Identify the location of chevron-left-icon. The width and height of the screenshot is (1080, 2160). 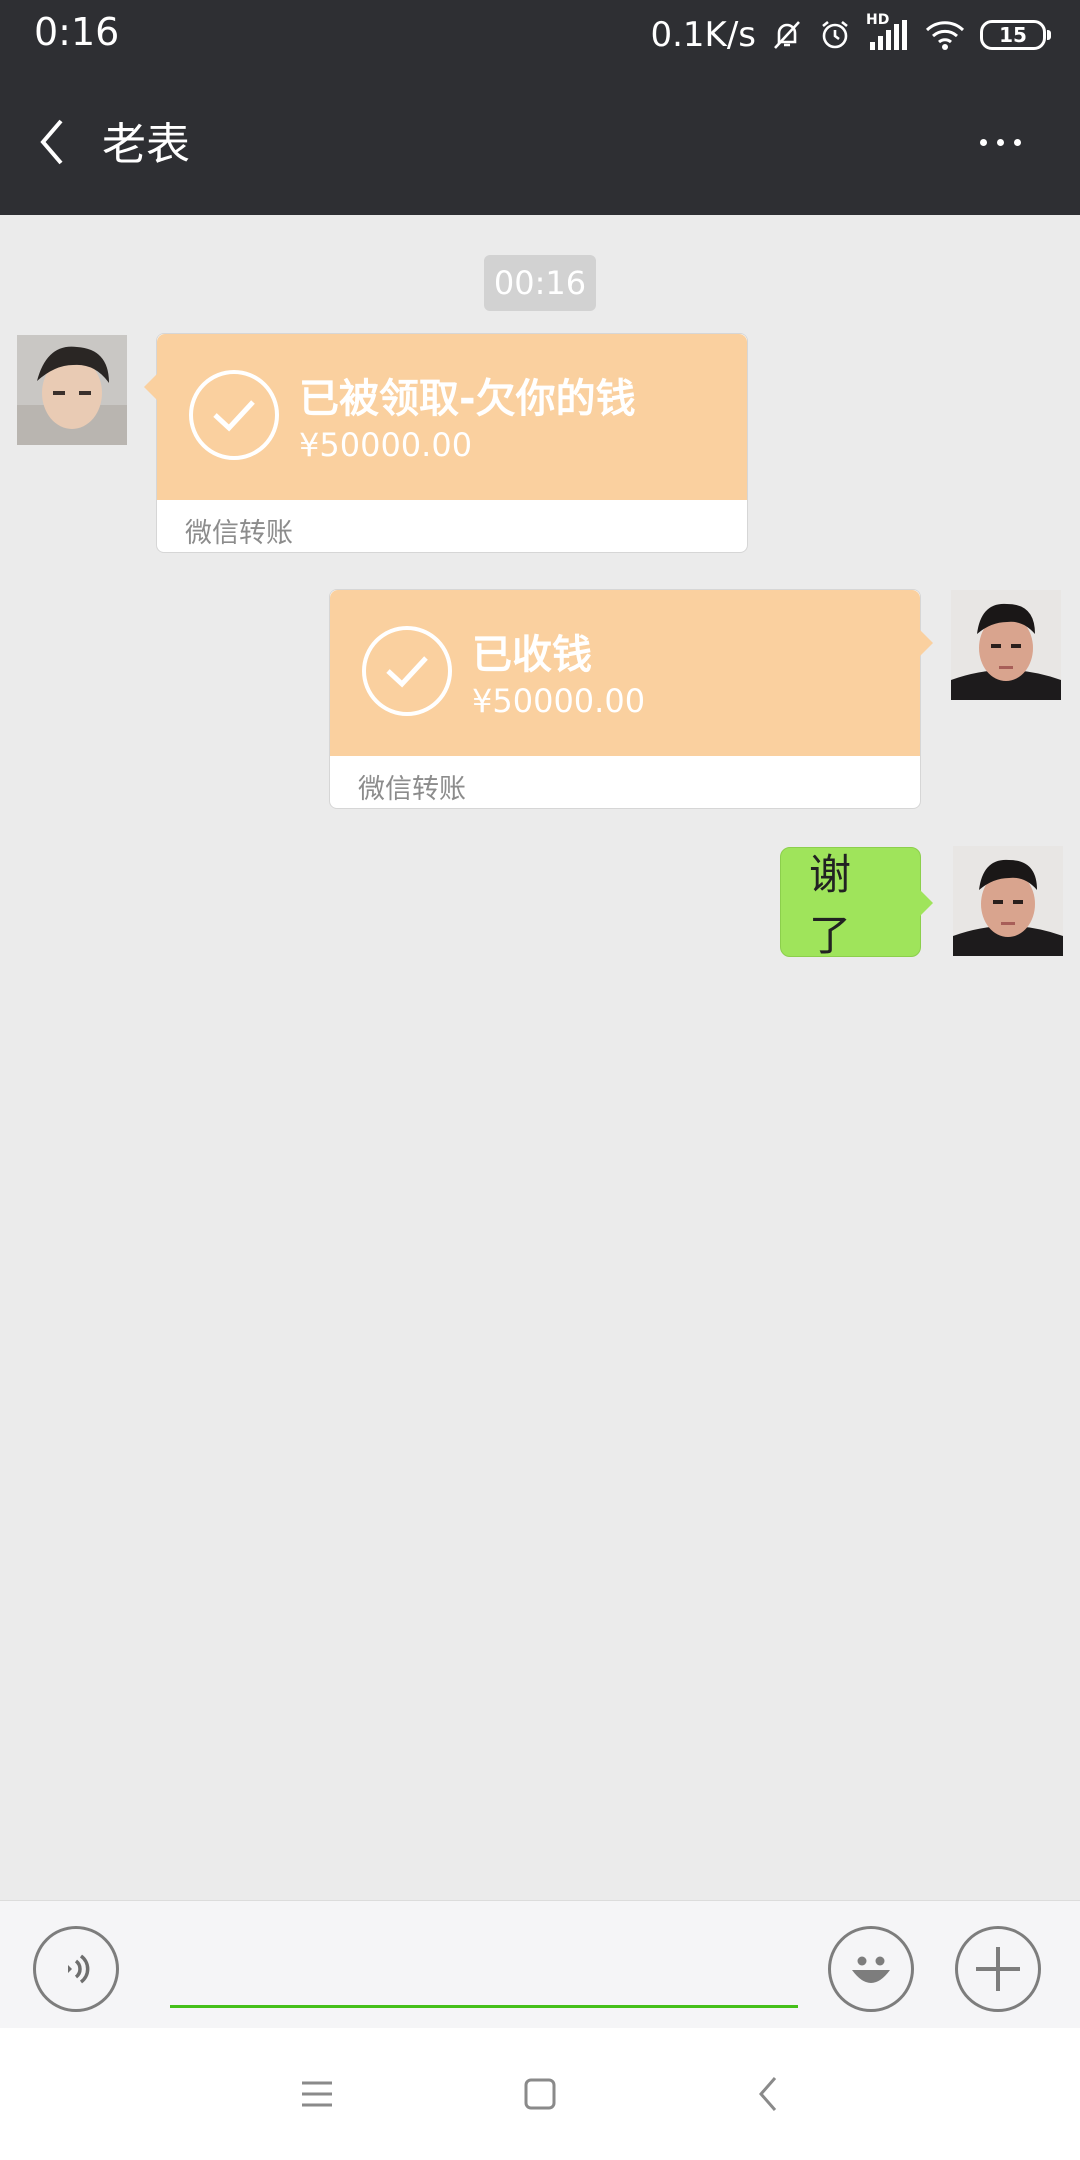
(51, 142).